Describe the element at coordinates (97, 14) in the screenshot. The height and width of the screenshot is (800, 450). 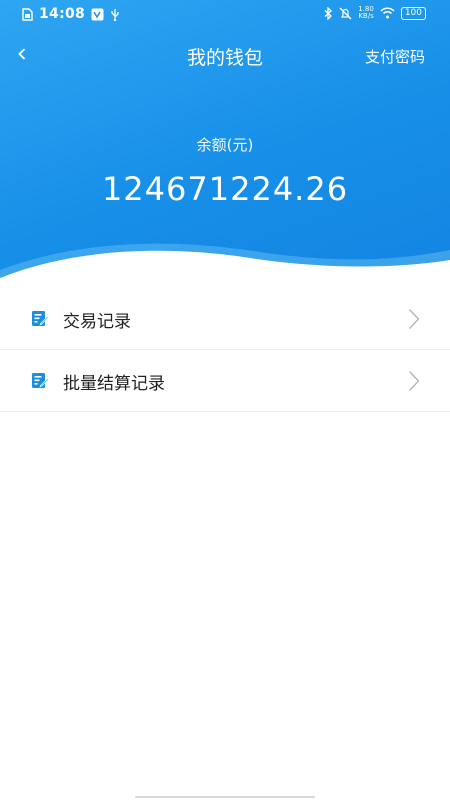
I see `app-notification-icon` at that location.